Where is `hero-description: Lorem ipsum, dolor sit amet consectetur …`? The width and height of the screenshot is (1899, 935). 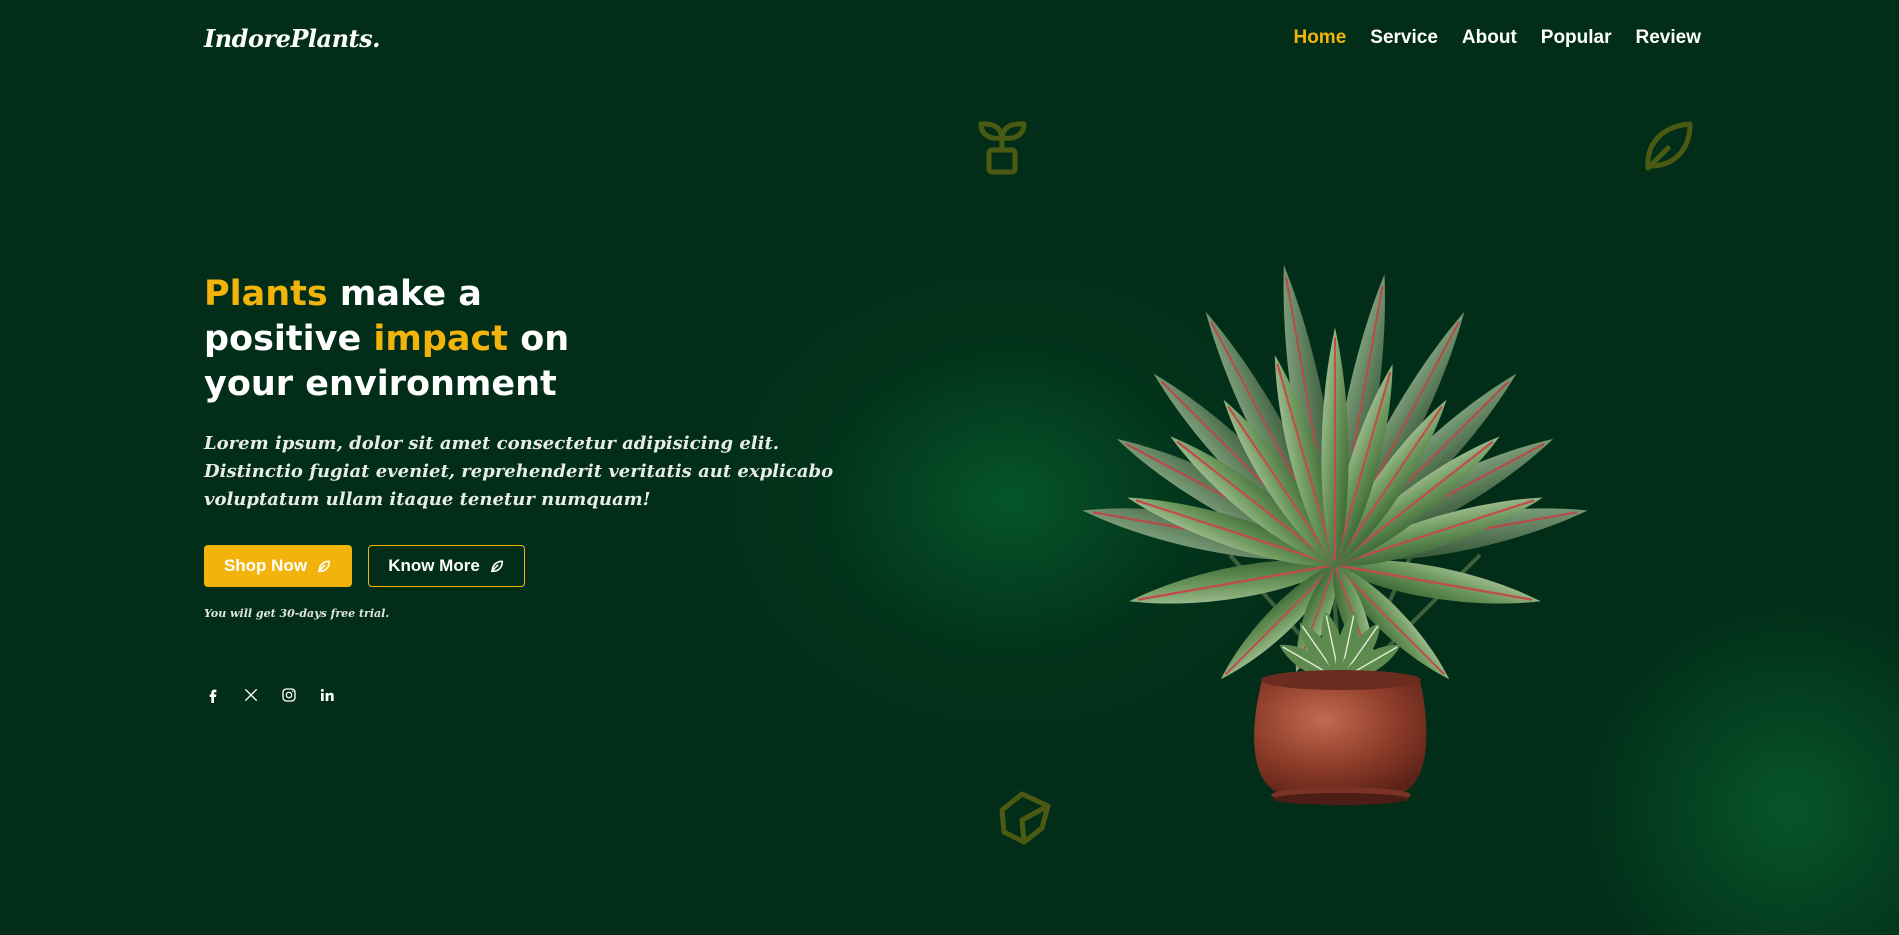
hero-description: Lorem ipsum, dolor sit amet consectetur … is located at coordinates (519, 471).